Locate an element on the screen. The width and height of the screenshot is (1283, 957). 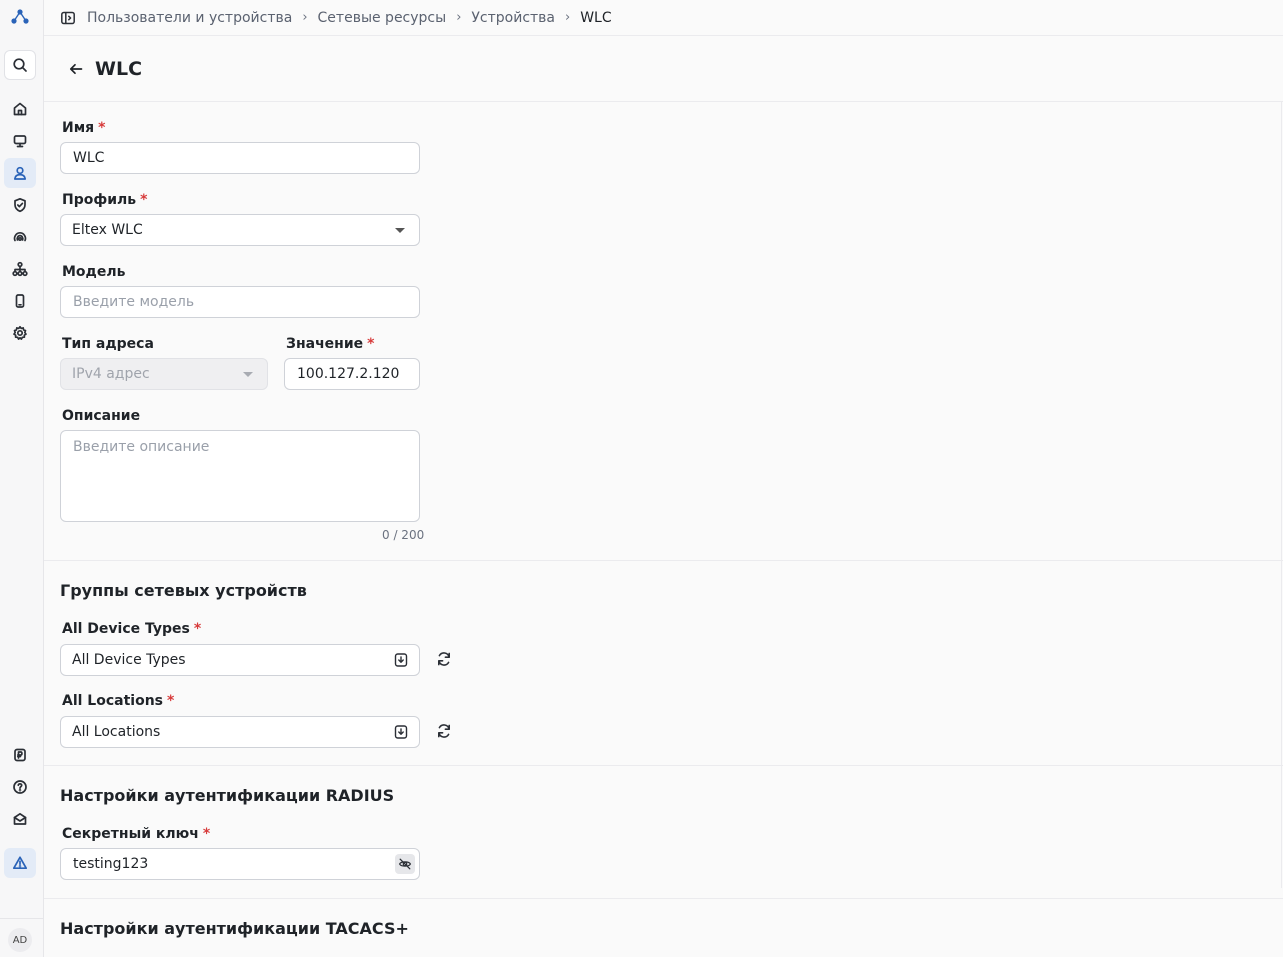
profile-select: Eltex WLC is located at coordinates (240, 230).